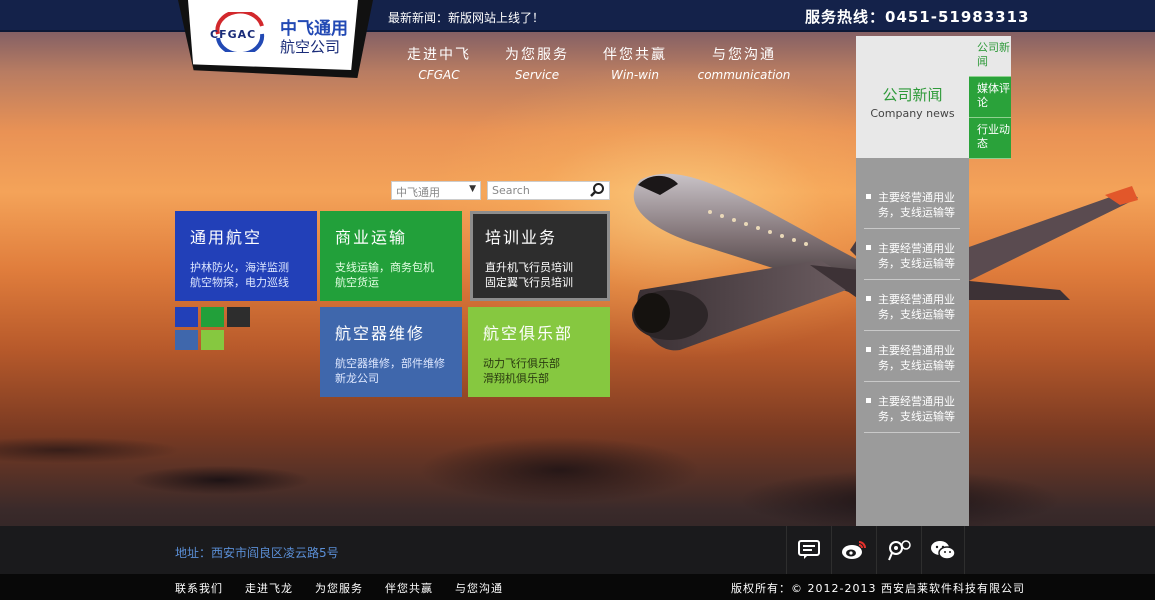 This screenshot has height=600, width=1155. What do you see at coordinates (540, 256) in the screenshot?
I see `tile-training: 培训业务 直升机飞行员培训 固定翼飞行员培训` at bounding box center [540, 256].